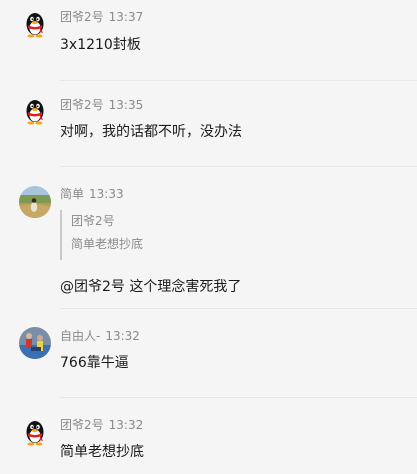  What do you see at coordinates (106, 194) in the screenshot?
I see `message-time: 13:33` at bounding box center [106, 194].